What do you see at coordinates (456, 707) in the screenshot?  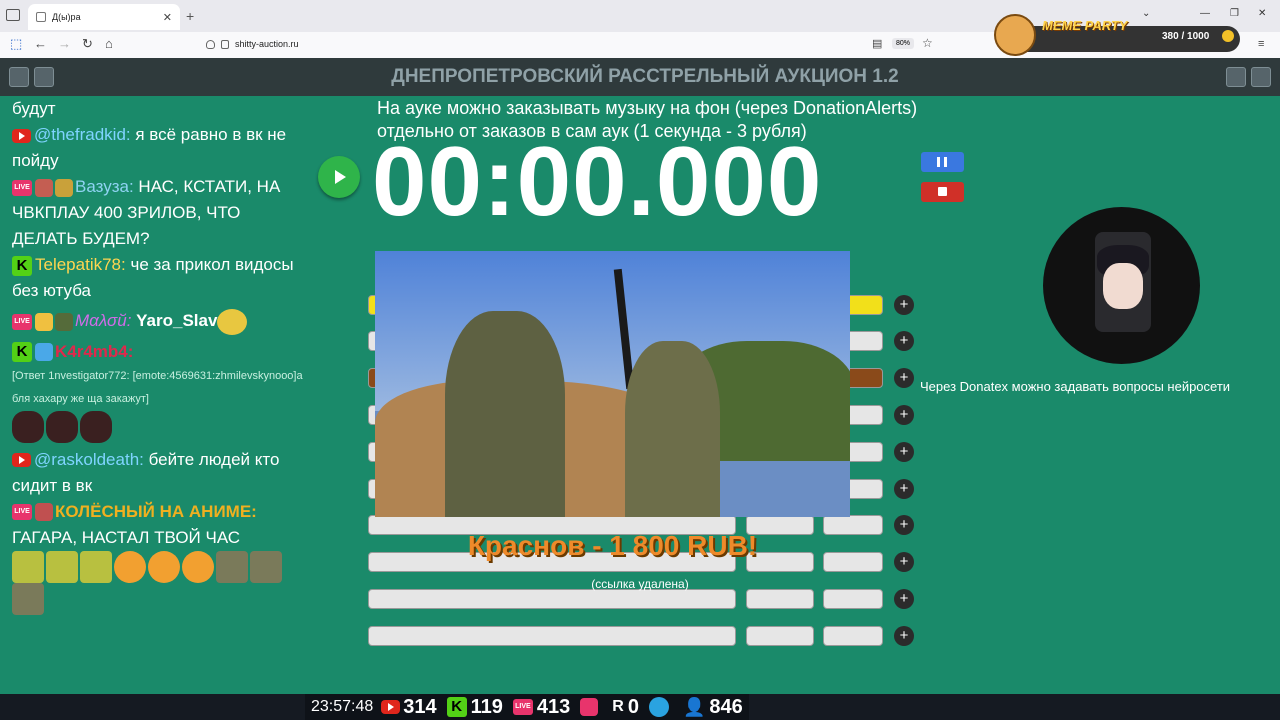 I see `kick-icon: K` at bounding box center [456, 707].